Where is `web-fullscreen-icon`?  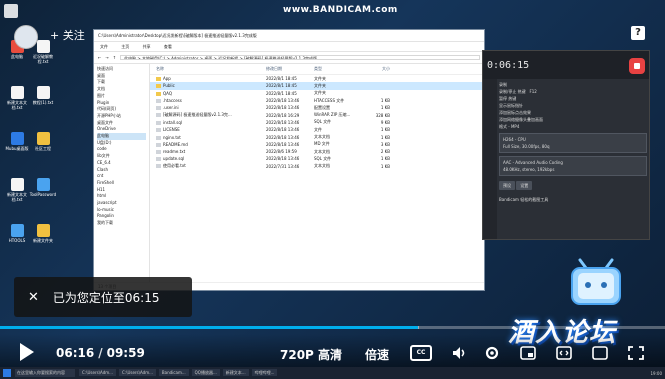 web-fullscreen-icon is located at coordinates (600, 353).